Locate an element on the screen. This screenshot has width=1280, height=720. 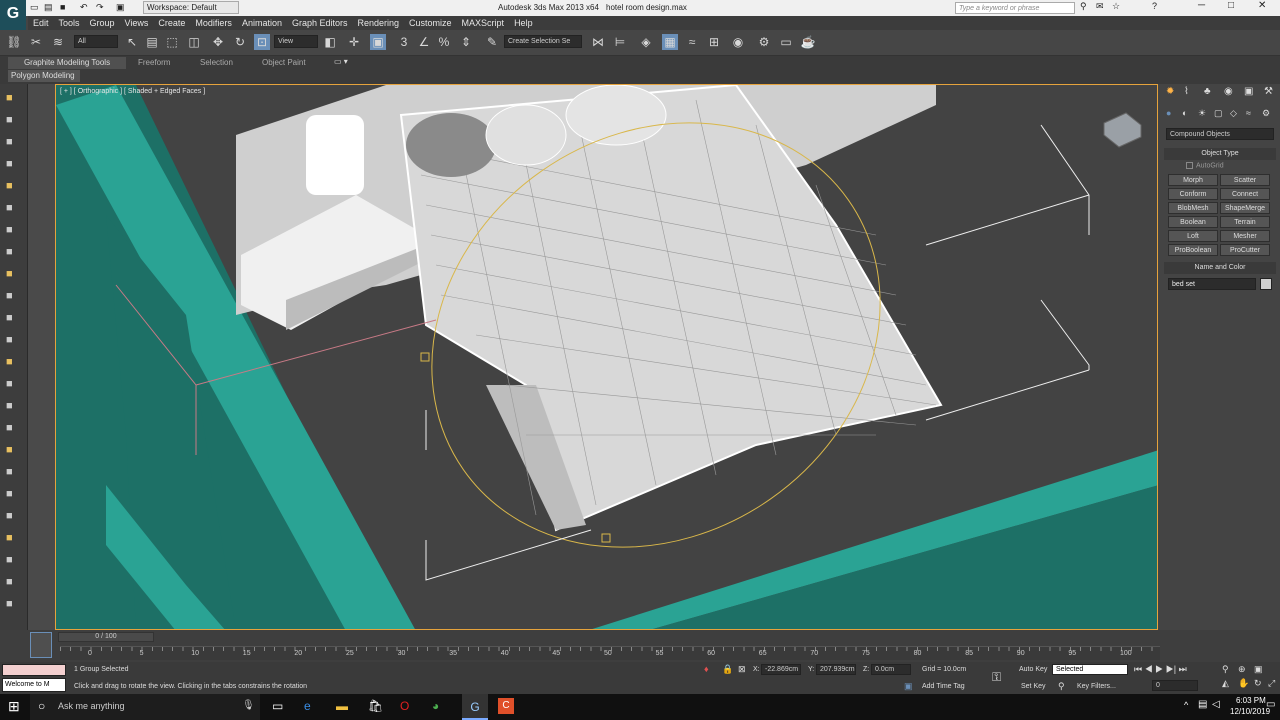
menu-maxscript: MAXScript is located at coordinates (483, 23).